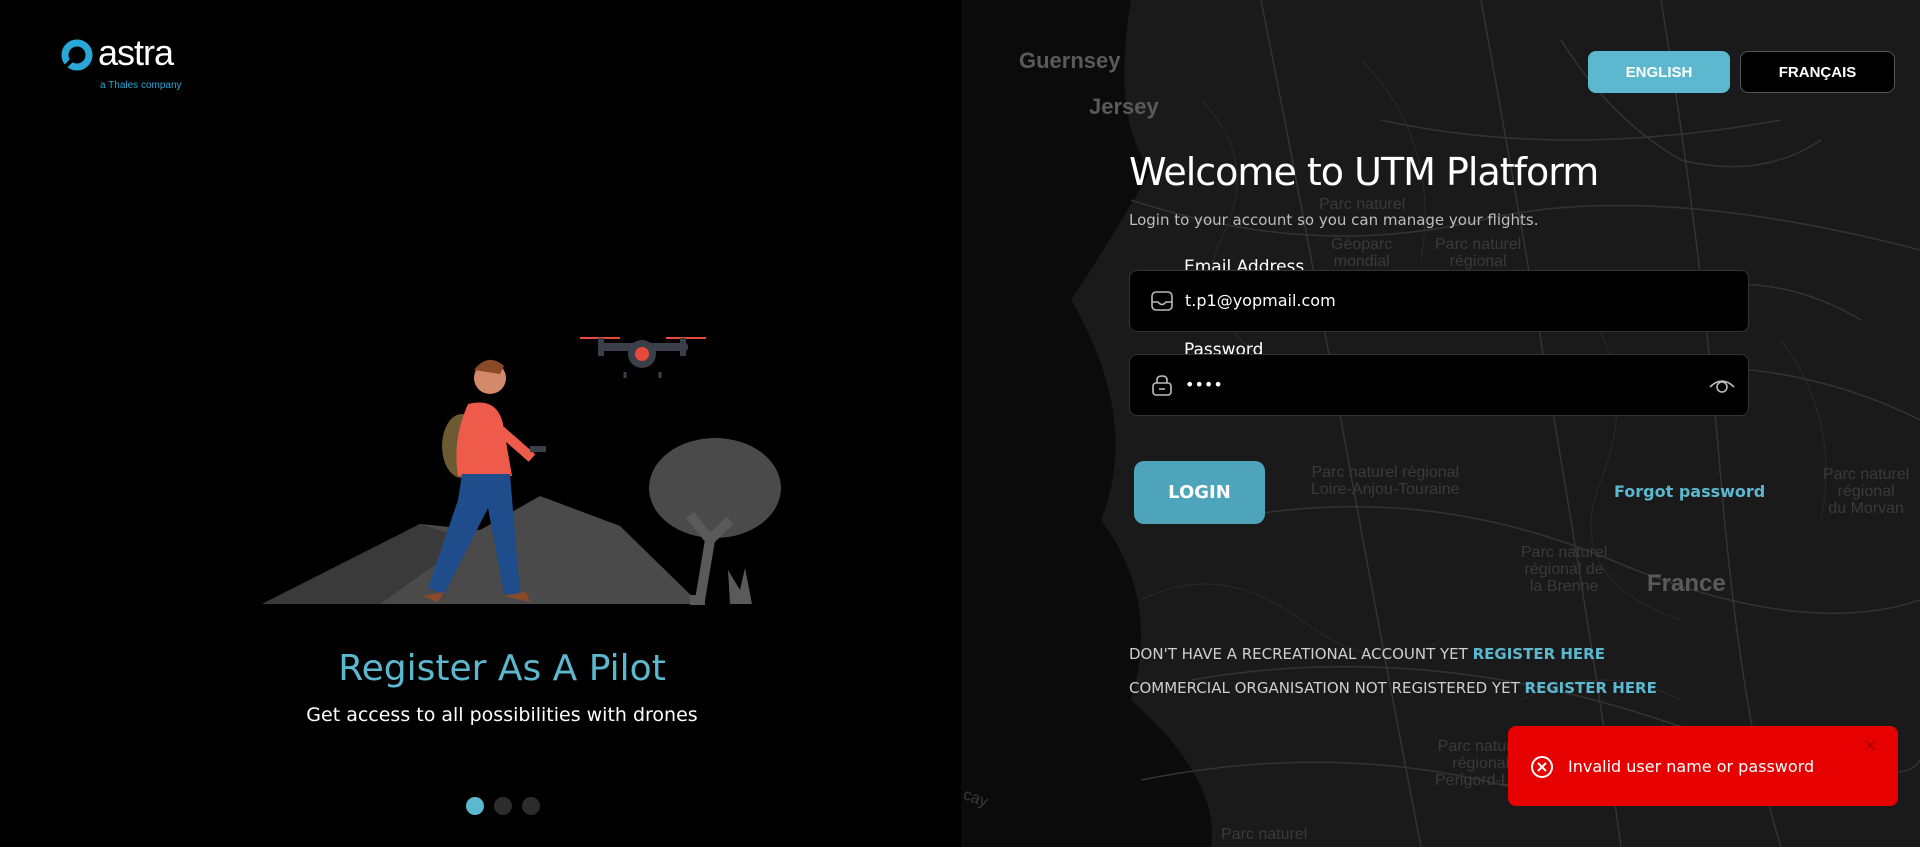 This screenshot has height=847, width=1920. Describe the element at coordinates (1564, 569) in the screenshot. I see `map-label-brenne: Parc naturel régional de la Brenne` at that location.